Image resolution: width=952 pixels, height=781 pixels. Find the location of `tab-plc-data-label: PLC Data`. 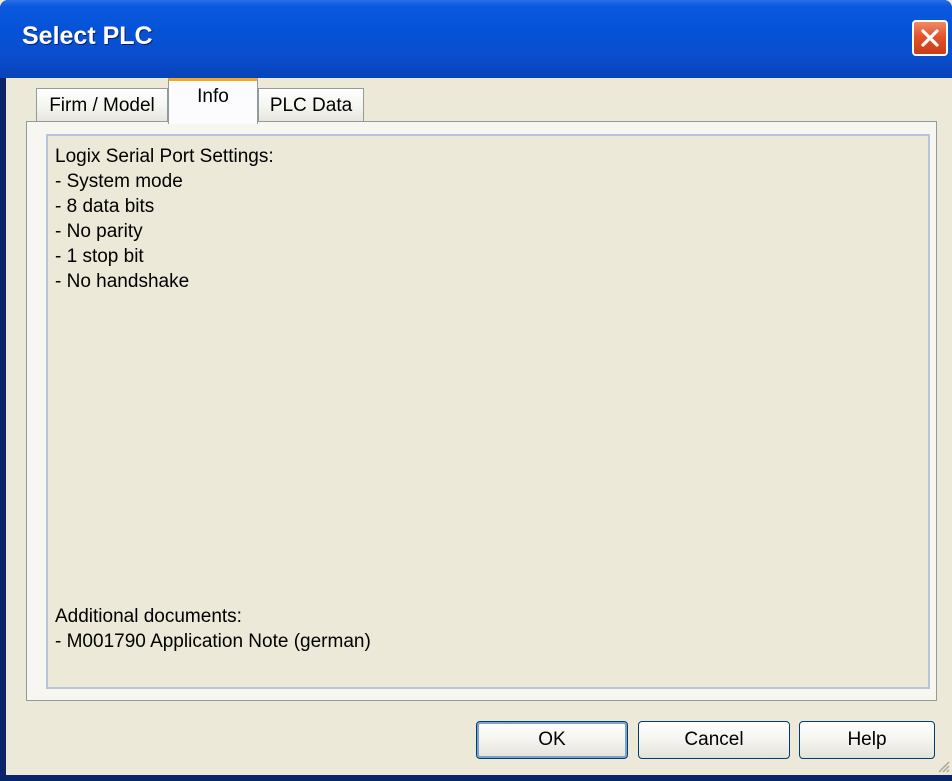

tab-plc-data-label: PLC Data is located at coordinates (311, 105).